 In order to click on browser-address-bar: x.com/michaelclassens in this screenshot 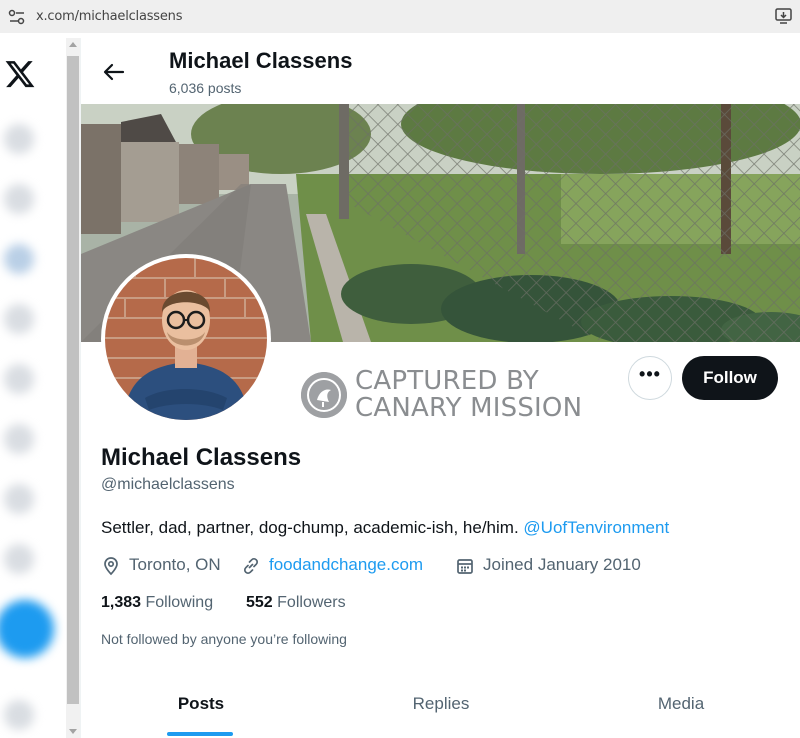, I will do `click(400, 19)`.